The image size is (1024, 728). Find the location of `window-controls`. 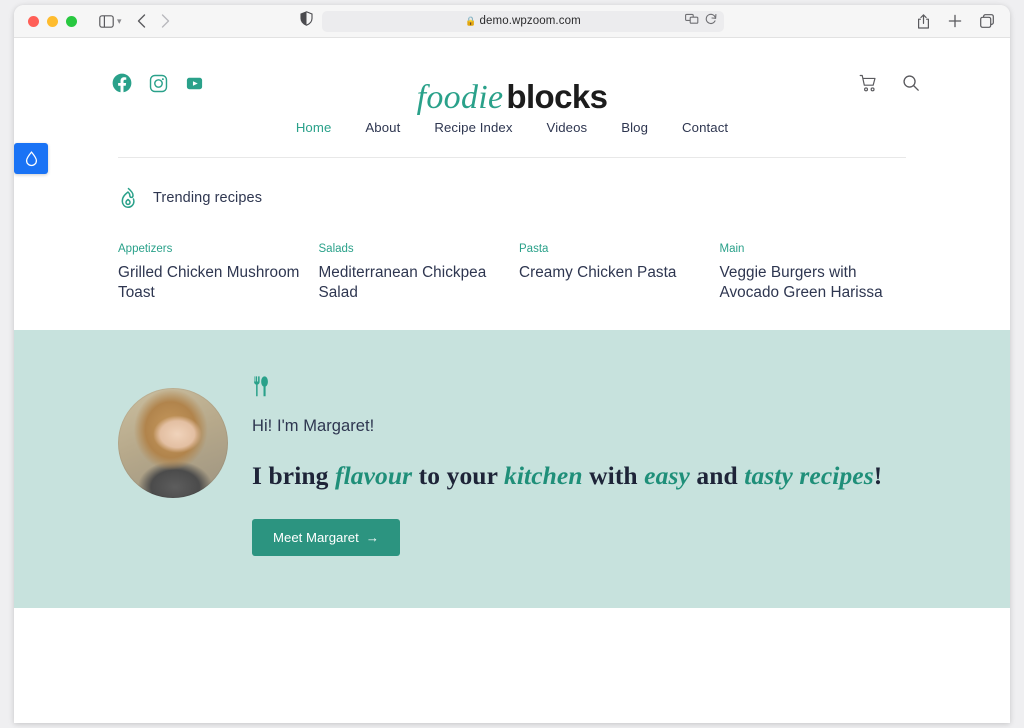

window-controls is located at coordinates (52, 21).